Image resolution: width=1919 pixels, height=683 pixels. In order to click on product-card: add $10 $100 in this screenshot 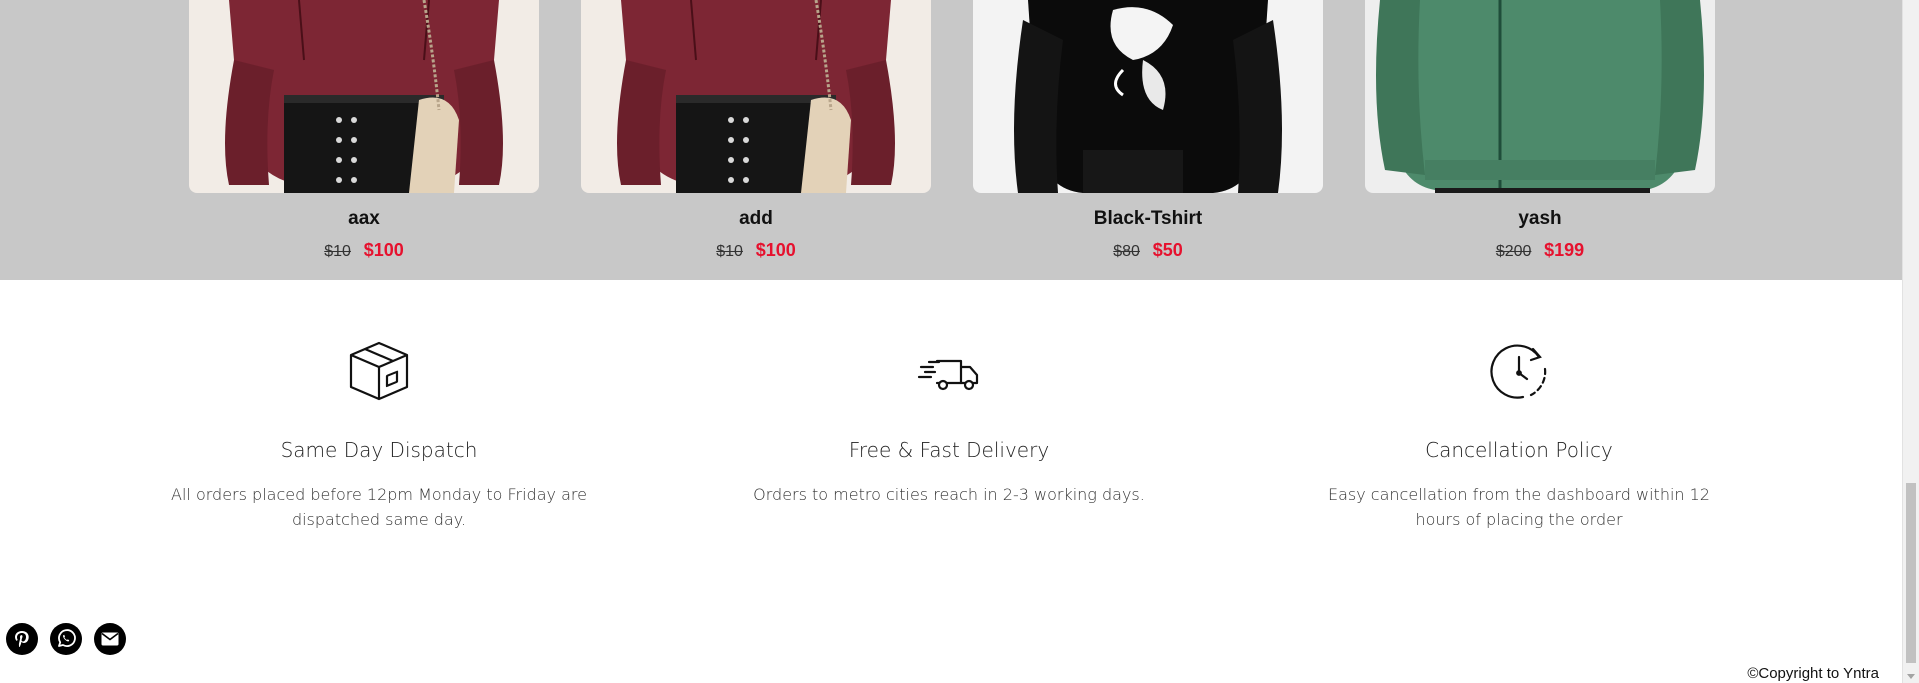, I will do `click(756, 130)`.